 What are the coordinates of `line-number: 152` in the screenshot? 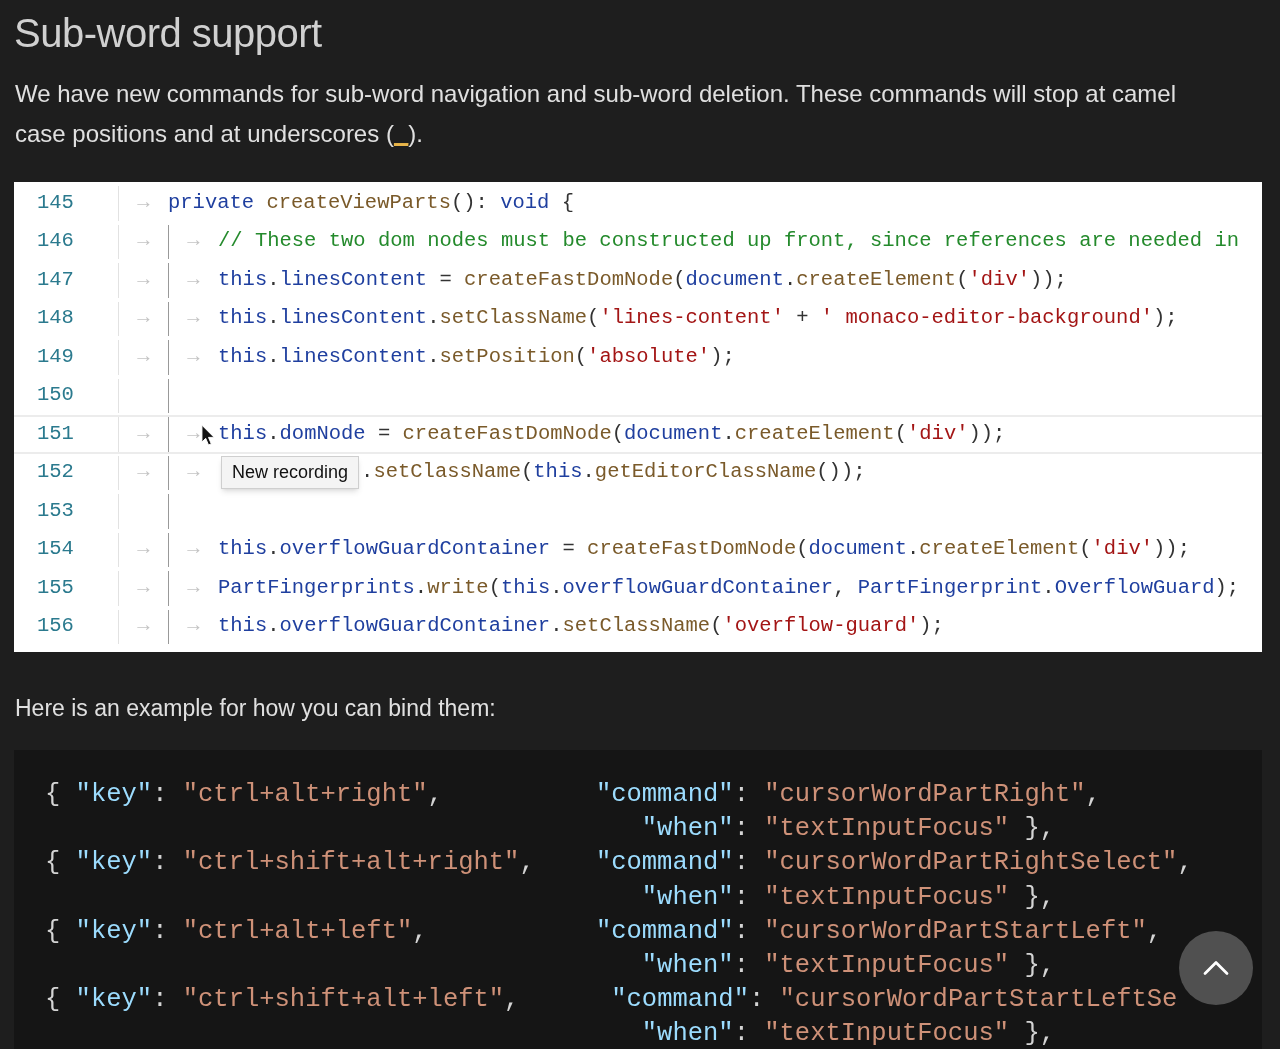 It's located at (55, 472).